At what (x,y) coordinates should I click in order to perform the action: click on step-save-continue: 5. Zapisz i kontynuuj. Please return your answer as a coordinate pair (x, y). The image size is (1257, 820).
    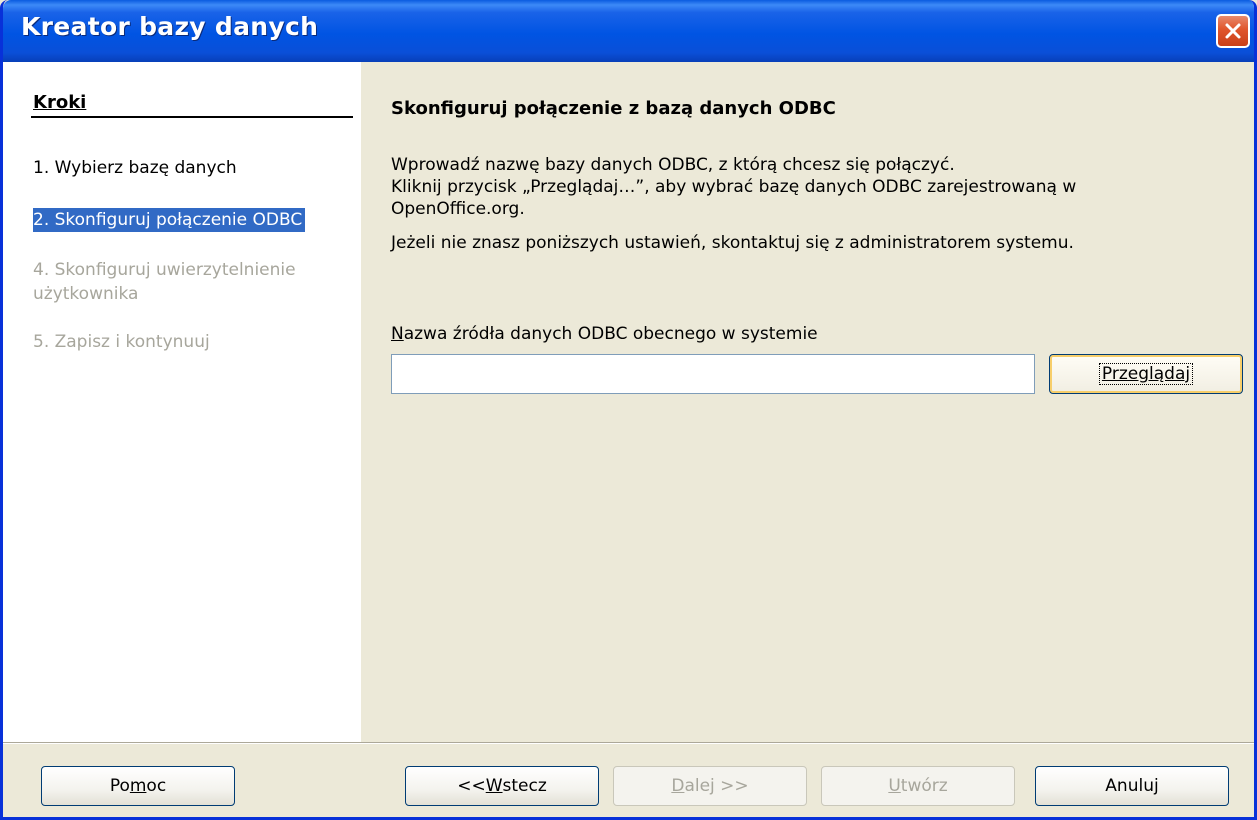
    Looking at the image, I should click on (121, 342).